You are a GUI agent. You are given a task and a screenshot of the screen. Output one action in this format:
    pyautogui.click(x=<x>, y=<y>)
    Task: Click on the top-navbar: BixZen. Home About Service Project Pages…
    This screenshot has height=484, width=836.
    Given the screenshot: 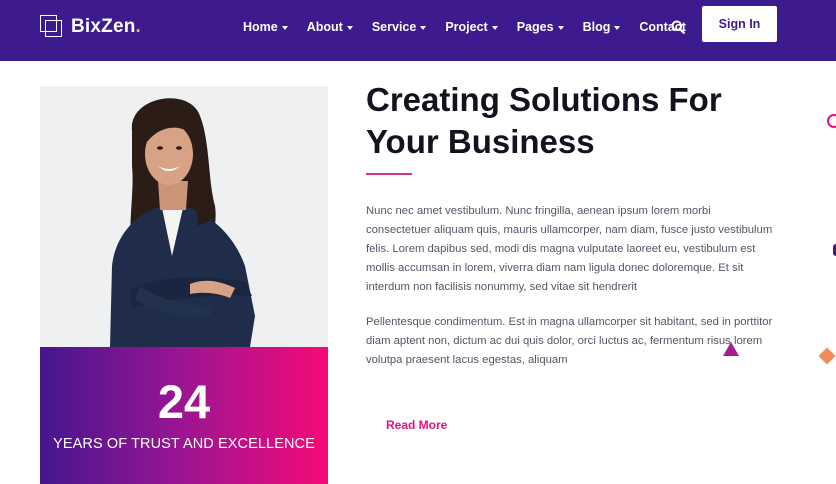 What is the action you would take?
    pyautogui.click(x=418, y=30)
    